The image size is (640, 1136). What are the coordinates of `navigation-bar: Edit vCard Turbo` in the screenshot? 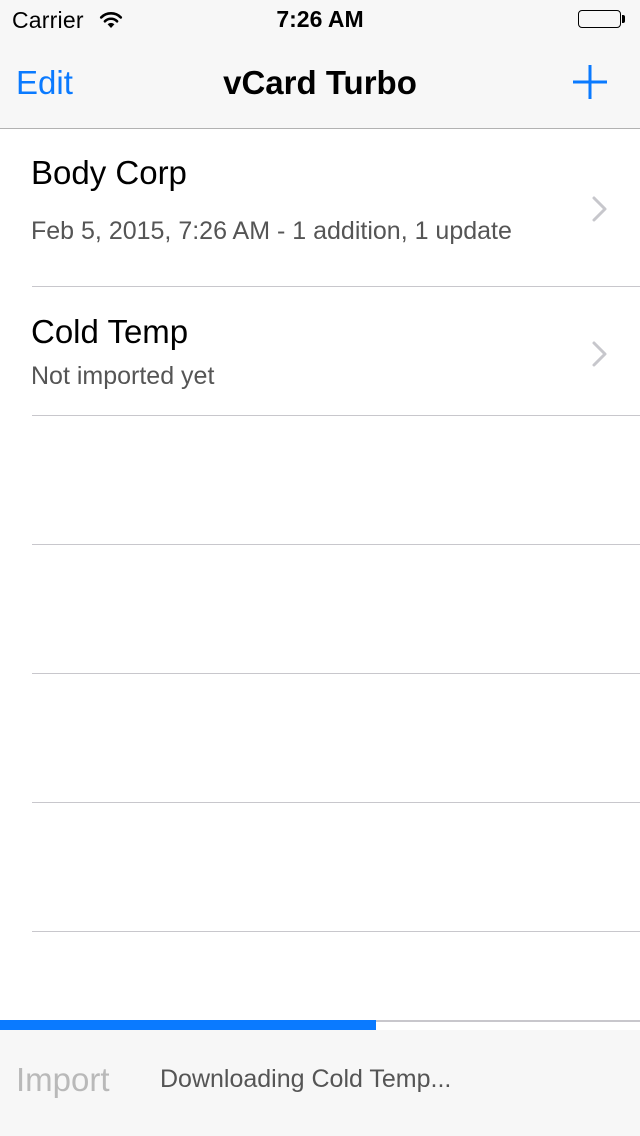 It's located at (320, 84).